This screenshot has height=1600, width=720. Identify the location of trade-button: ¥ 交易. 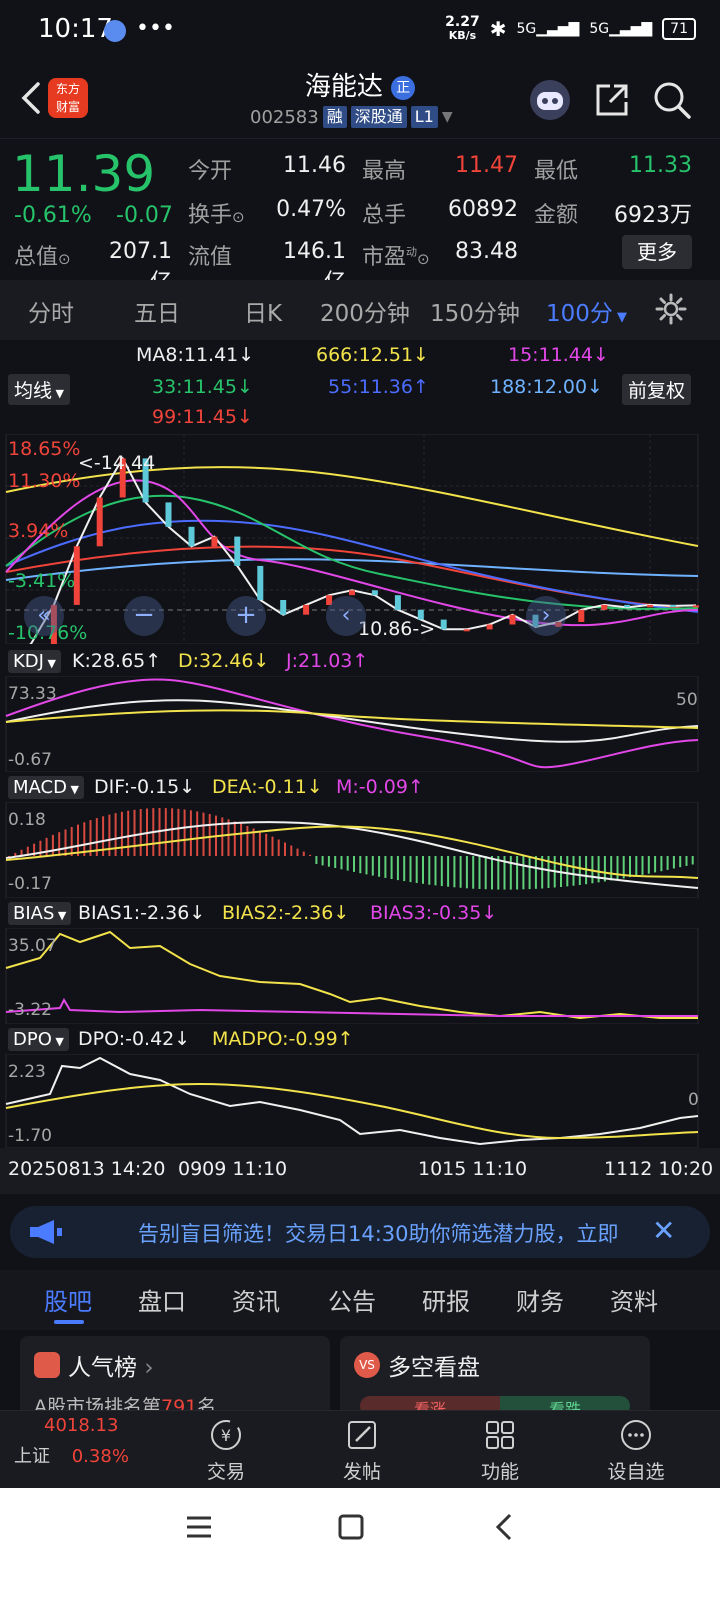
(226, 1450).